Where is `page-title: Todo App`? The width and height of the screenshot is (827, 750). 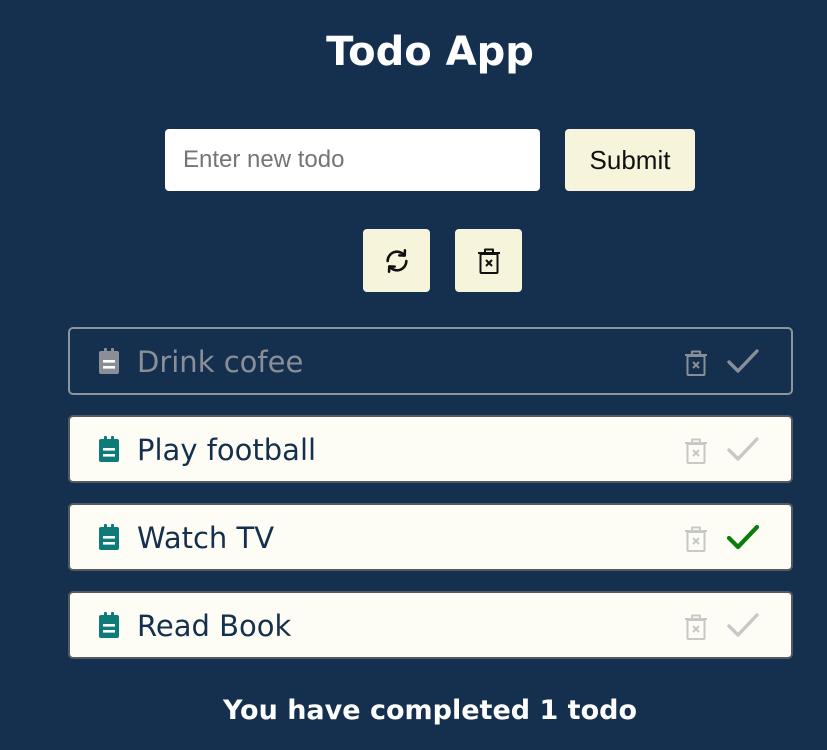
page-title: Todo App is located at coordinates (430, 52).